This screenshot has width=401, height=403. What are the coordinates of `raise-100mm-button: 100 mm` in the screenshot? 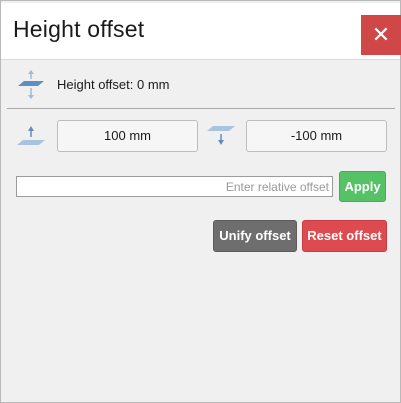 It's located at (127, 136).